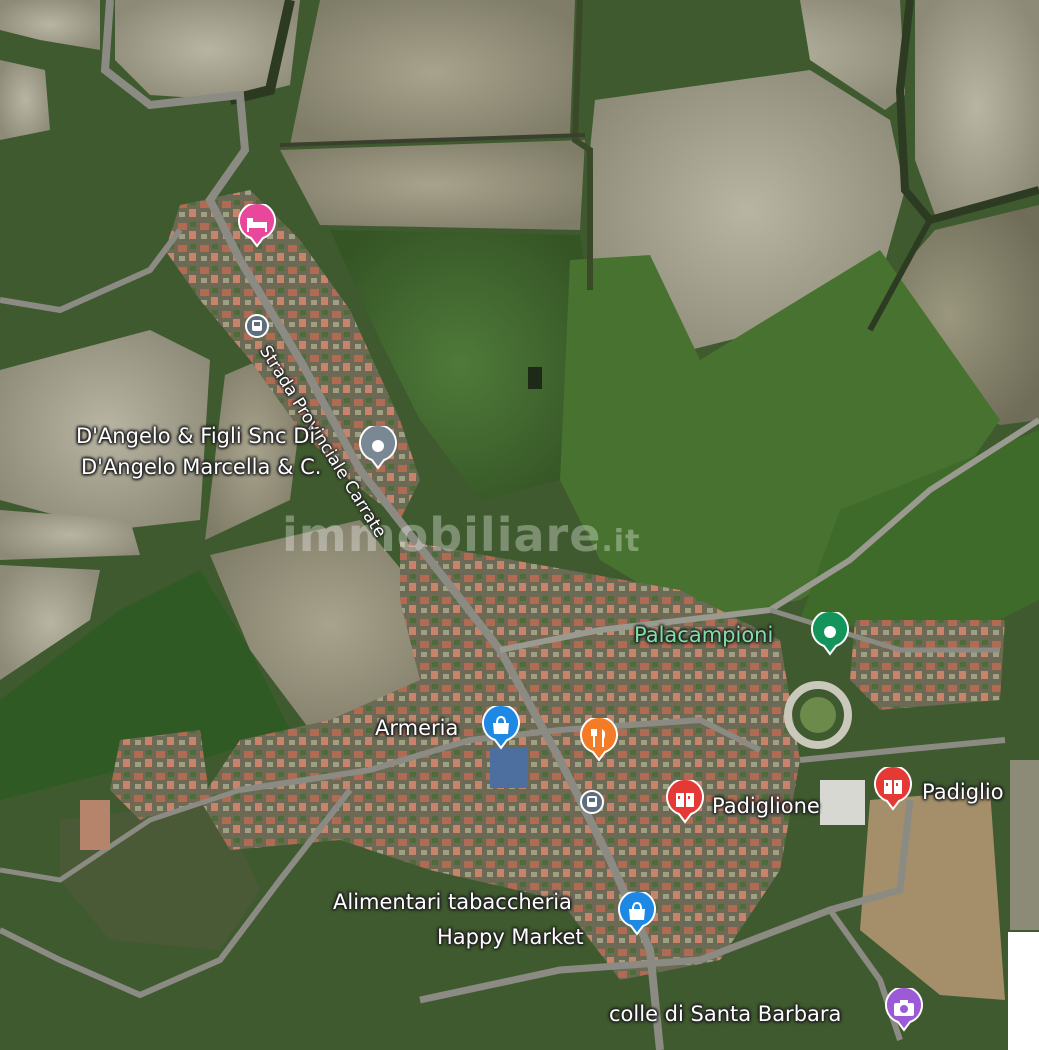 The height and width of the screenshot is (1050, 1039). I want to click on bus-stop-north, so click(257, 326).